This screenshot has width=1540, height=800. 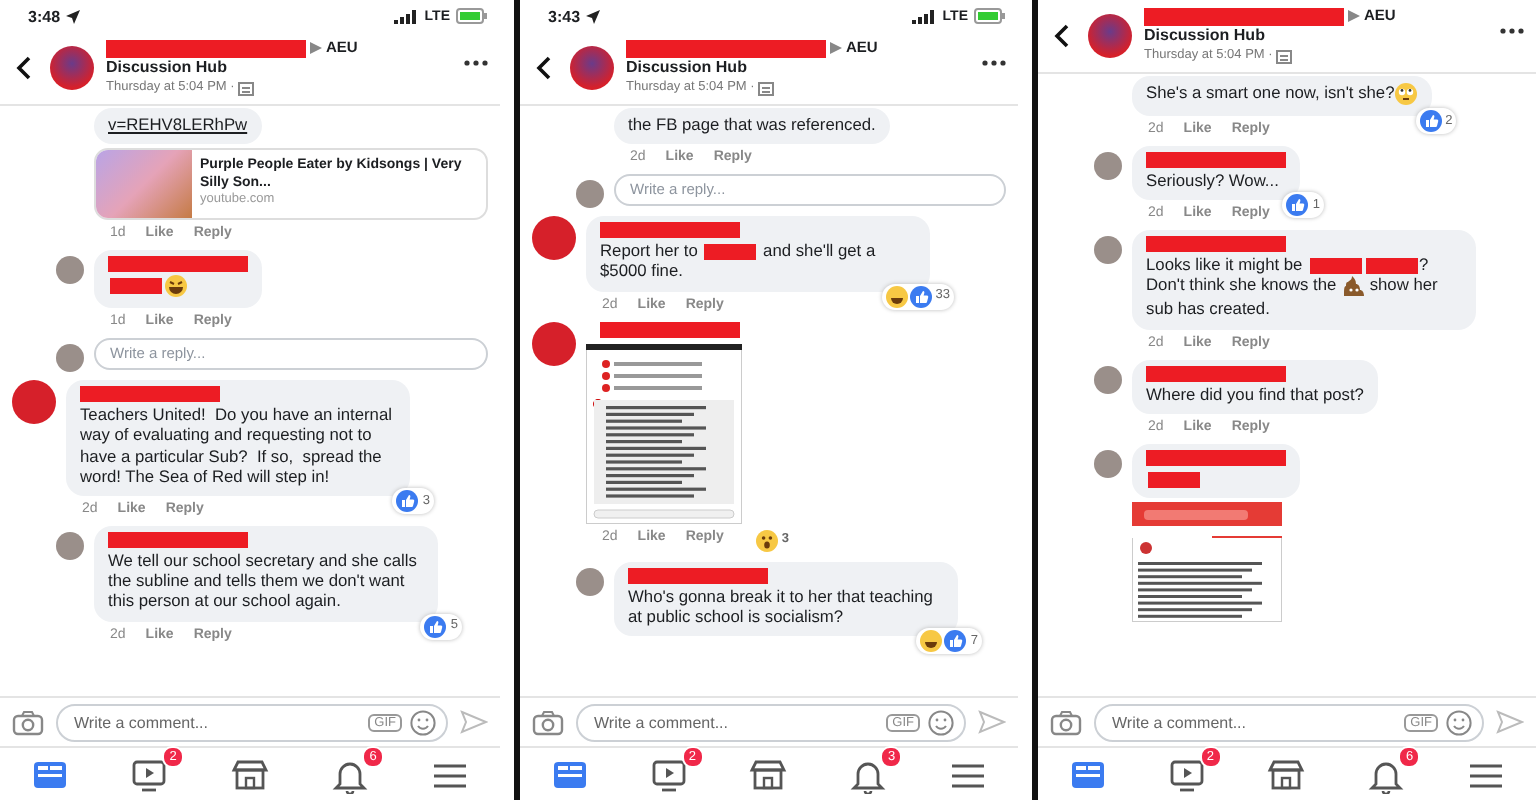 I want to click on status-time: 3:43, so click(x=564, y=16).